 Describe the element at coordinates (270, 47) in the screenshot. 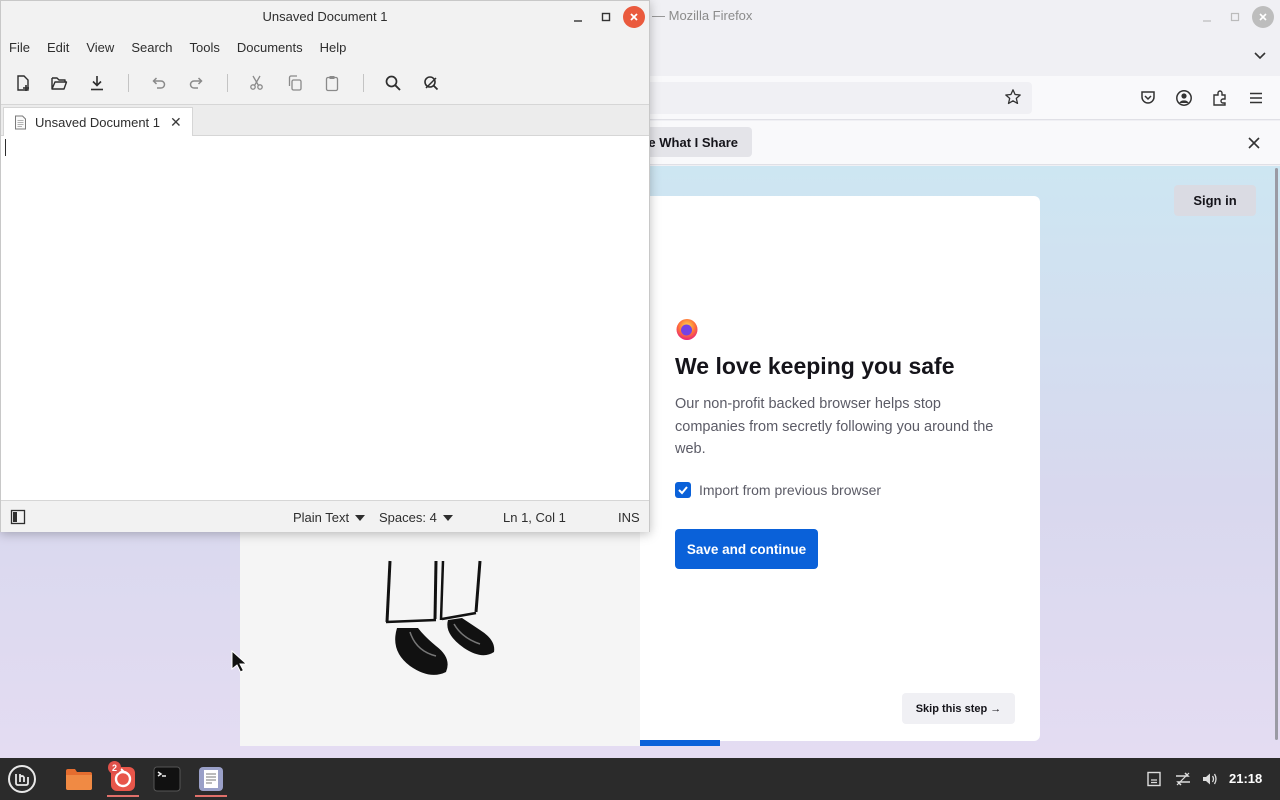

I see `menu-documents: Documents` at that location.